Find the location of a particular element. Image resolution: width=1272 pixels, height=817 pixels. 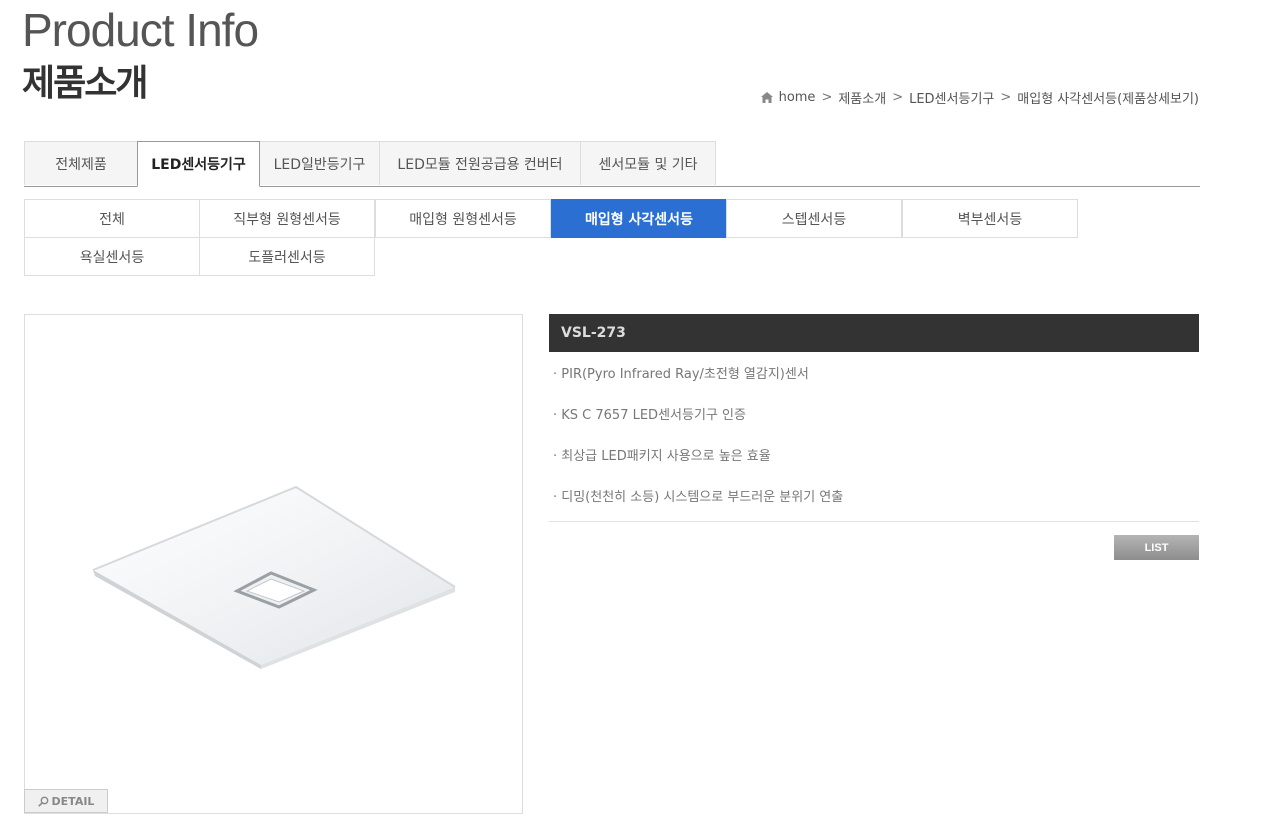

page-title-ko: 제품소개 is located at coordinates (85, 83).